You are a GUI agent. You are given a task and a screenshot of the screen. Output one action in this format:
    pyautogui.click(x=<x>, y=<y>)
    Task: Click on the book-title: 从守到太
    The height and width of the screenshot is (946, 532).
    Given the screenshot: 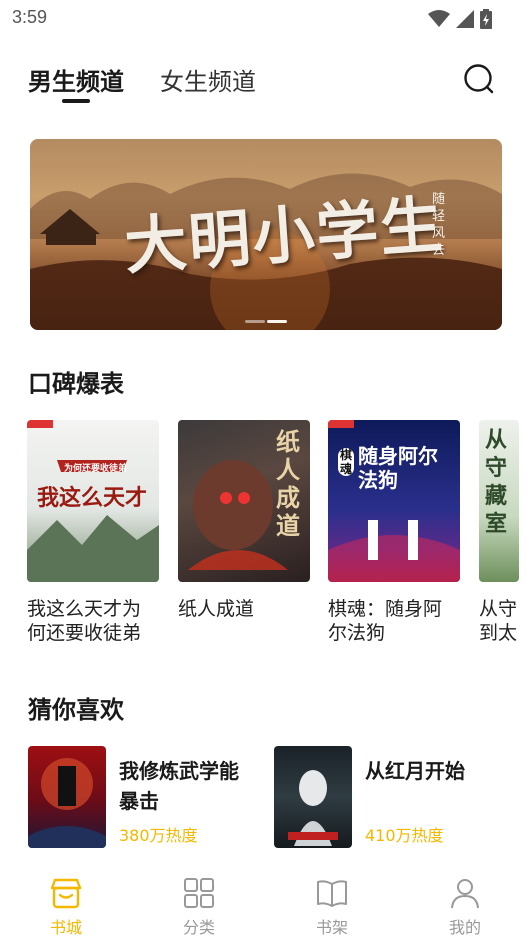 What is the action you would take?
    pyautogui.click(x=498, y=621)
    